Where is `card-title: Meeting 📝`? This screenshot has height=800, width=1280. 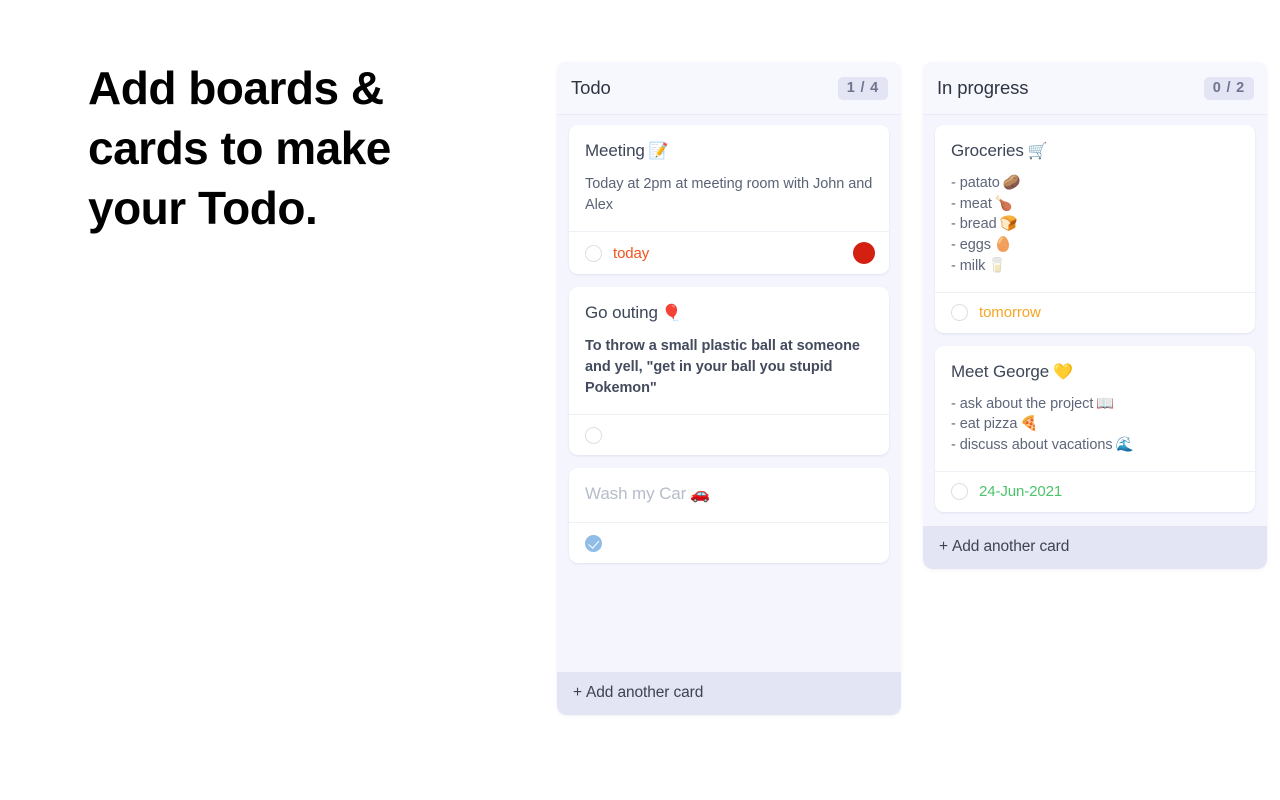 card-title: Meeting 📝 is located at coordinates (729, 151).